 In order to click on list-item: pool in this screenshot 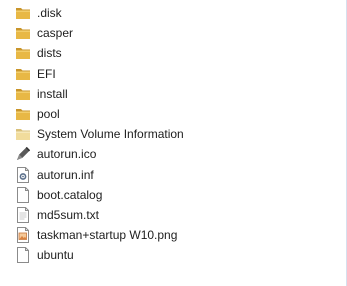, I will do `click(173, 114)`.